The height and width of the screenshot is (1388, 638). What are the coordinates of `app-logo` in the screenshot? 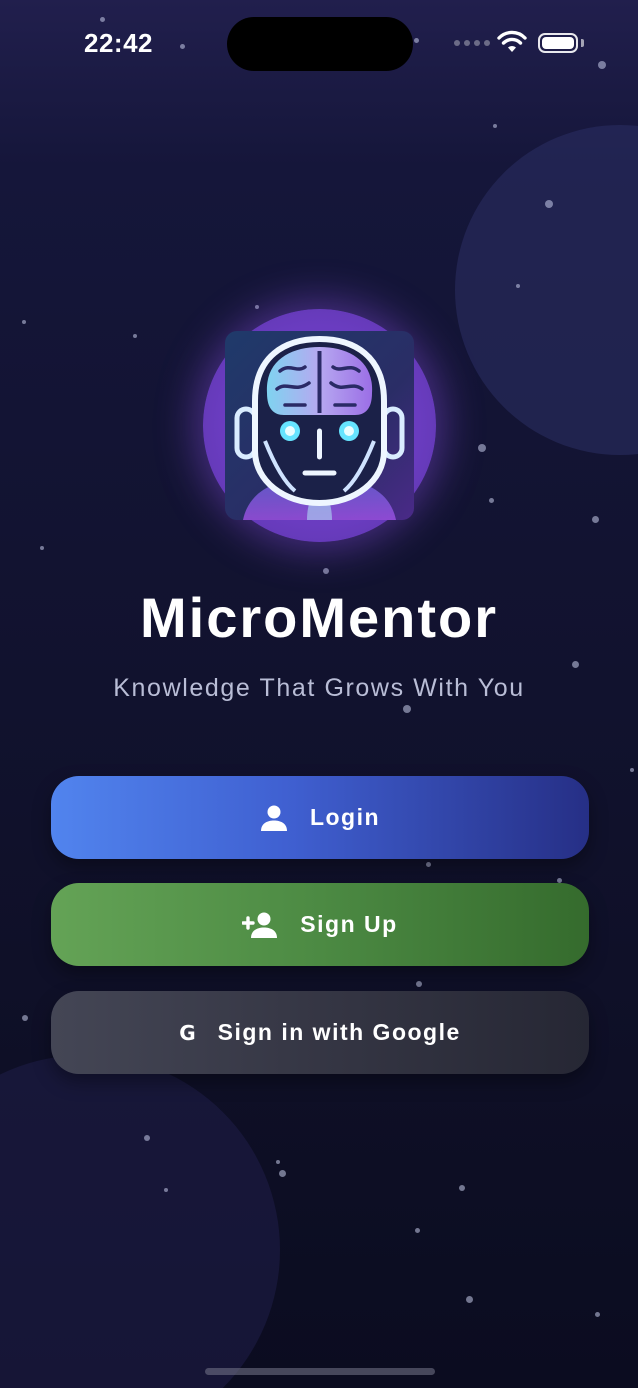 It's located at (319, 425).